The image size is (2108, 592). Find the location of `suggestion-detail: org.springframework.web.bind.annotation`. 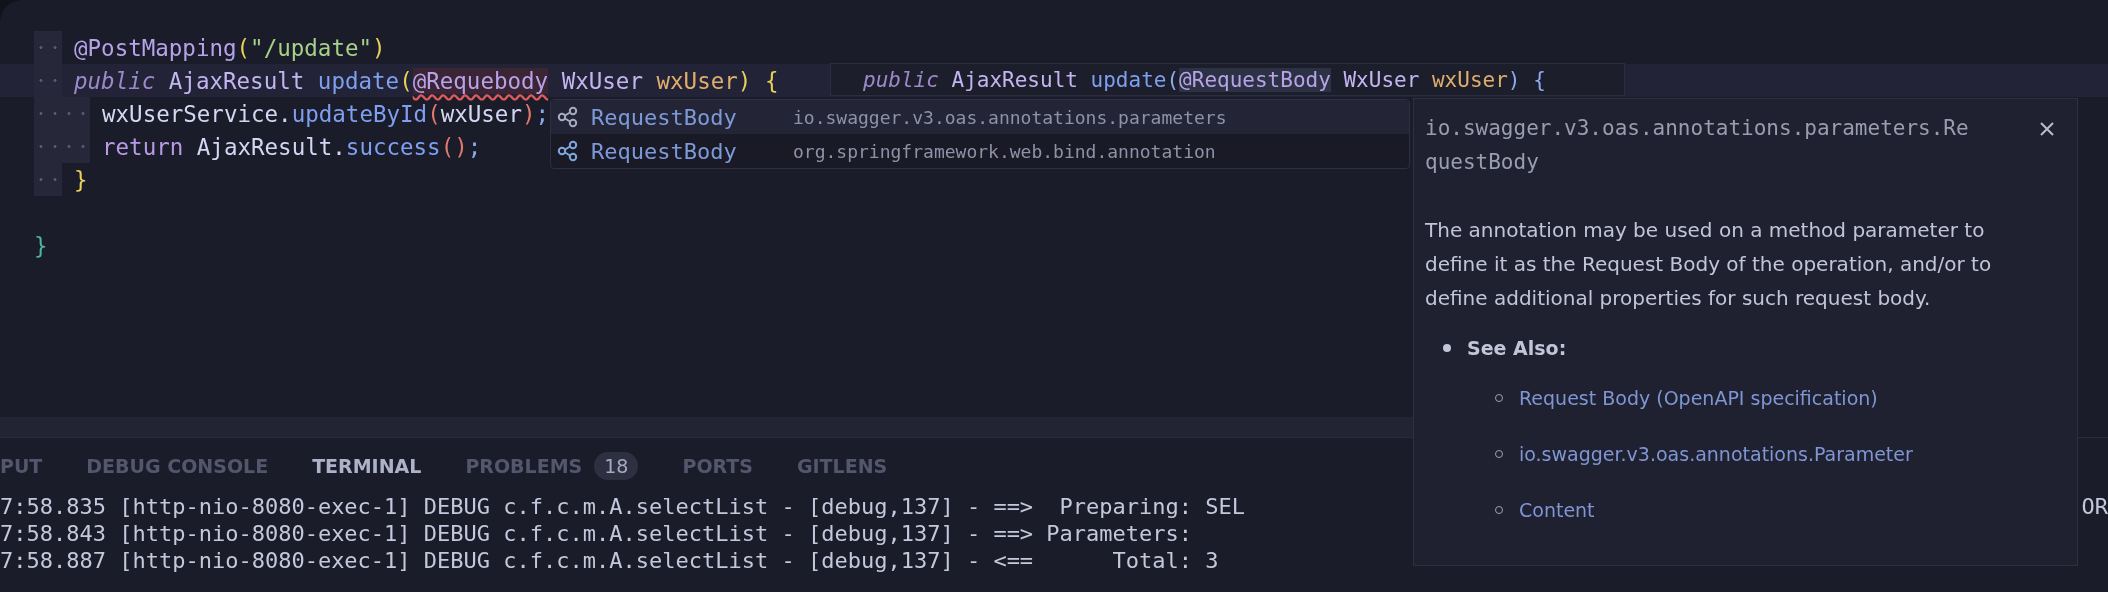

suggestion-detail: org.springframework.web.bind.annotation is located at coordinates (1004, 151).